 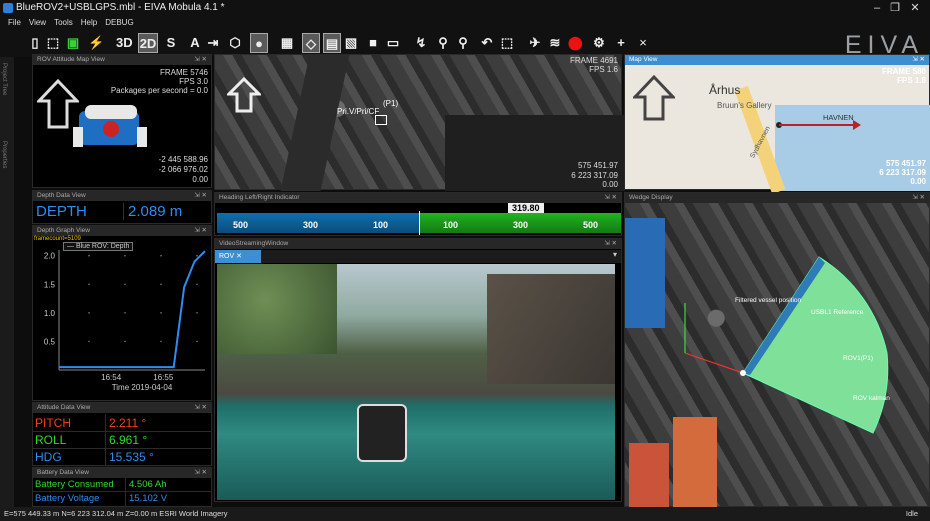 I want to click on exit-view-icon: ⇥, so click(x=213, y=43).